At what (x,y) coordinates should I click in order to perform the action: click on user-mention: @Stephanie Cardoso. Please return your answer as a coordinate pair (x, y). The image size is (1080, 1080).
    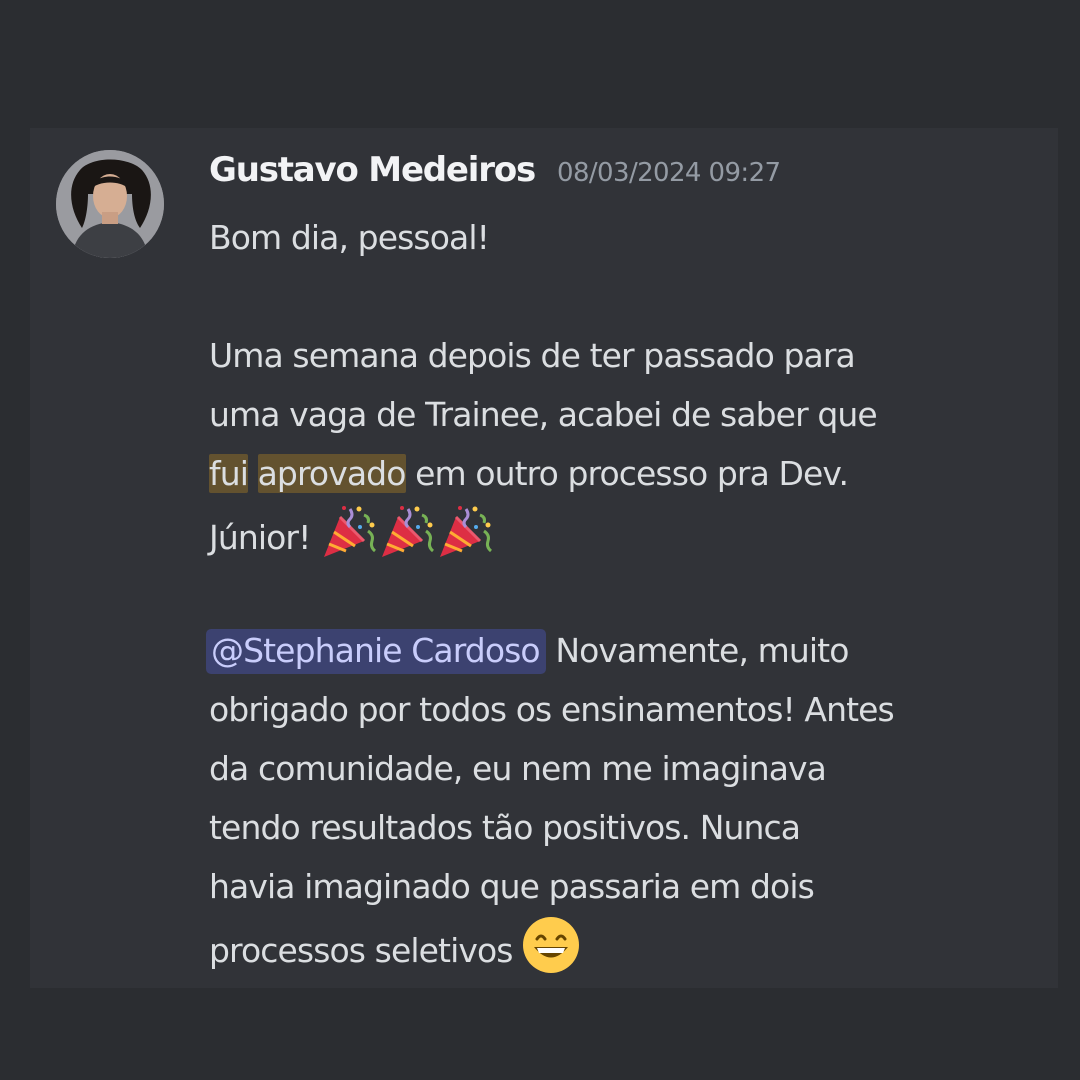
    Looking at the image, I should click on (376, 651).